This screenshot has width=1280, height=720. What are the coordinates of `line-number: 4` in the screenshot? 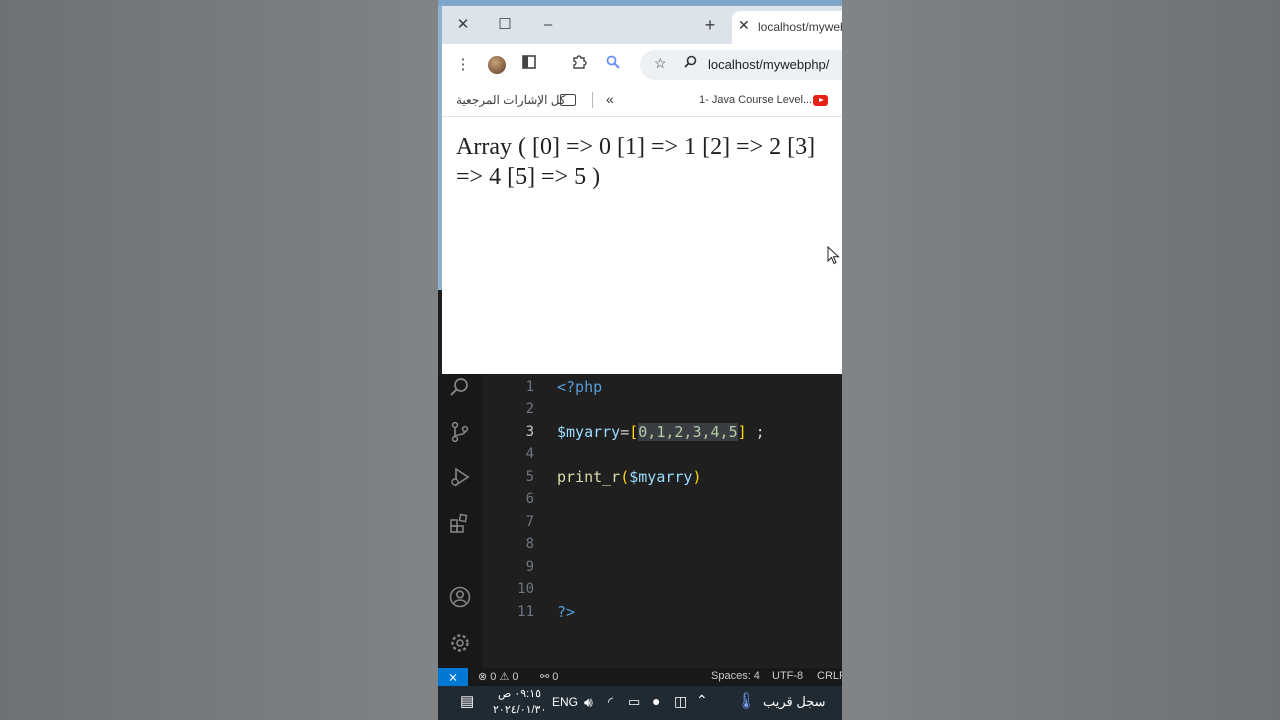 It's located at (529, 454).